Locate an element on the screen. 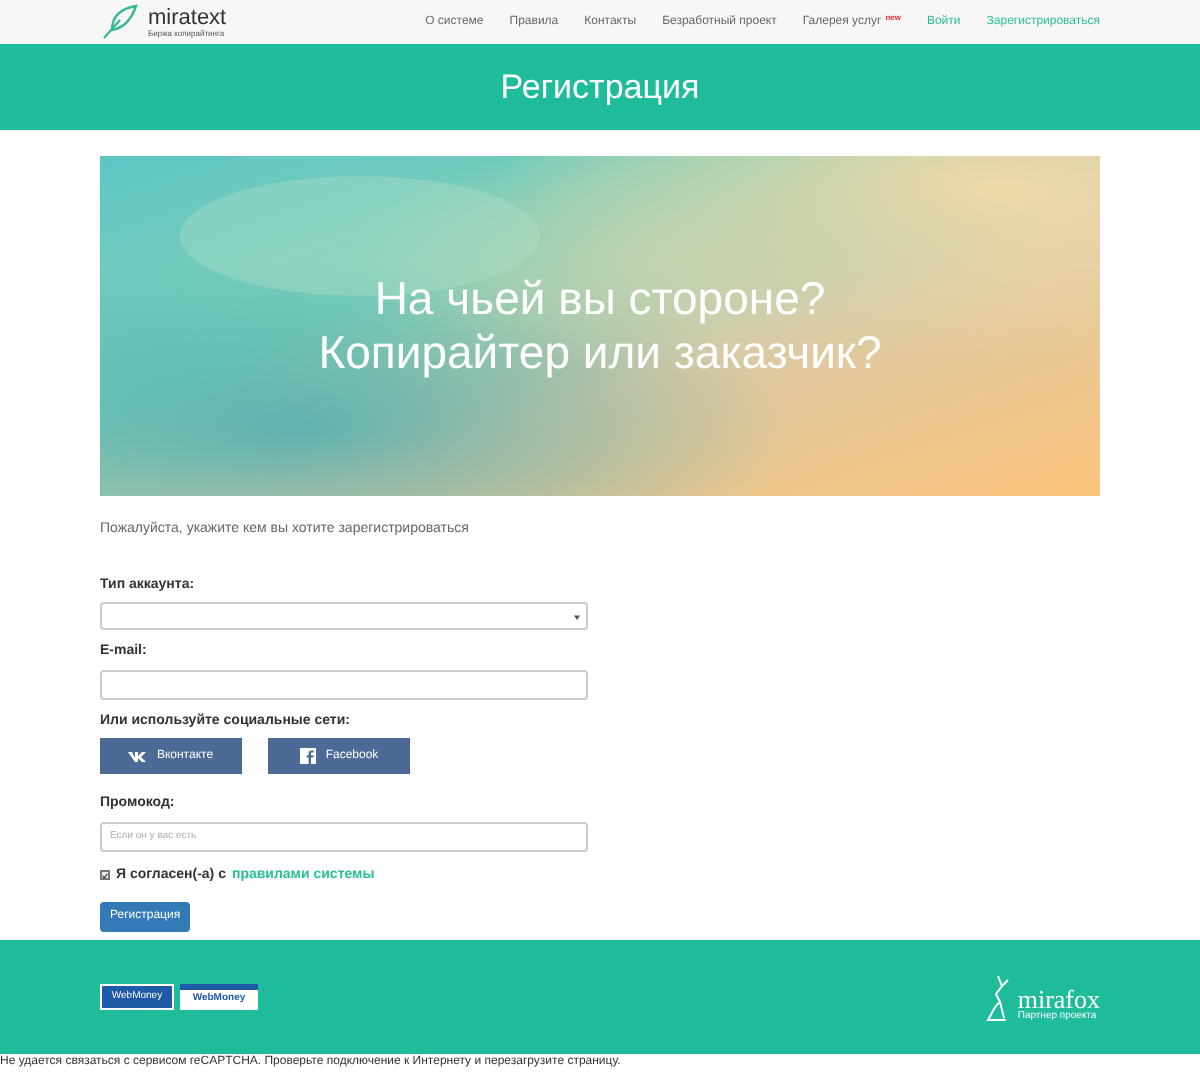 This screenshot has height=1072, width=1200. agree-checkbox is located at coordinates (105, 875).